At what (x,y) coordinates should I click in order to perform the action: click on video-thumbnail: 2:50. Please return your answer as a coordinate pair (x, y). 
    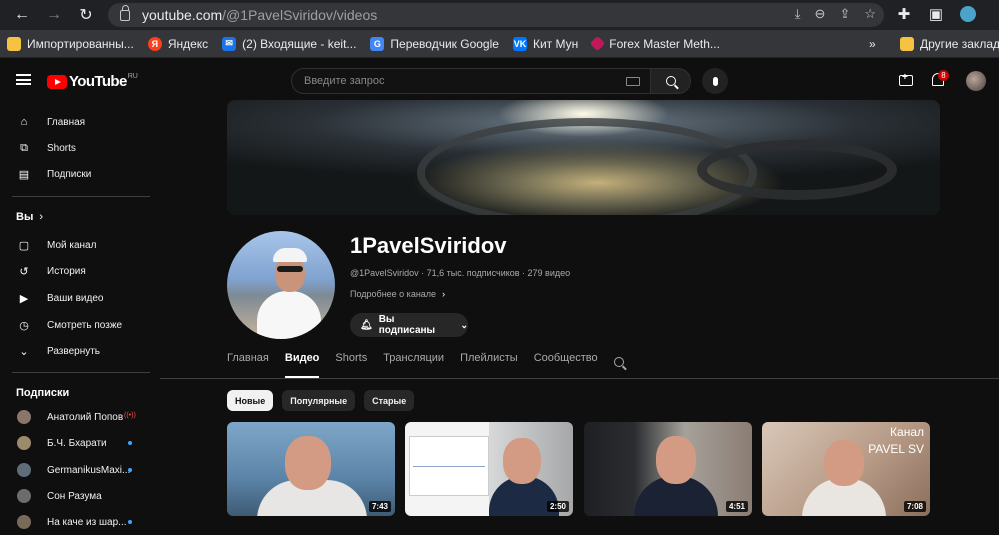
    Looking at the image, I should click on (489, 469).